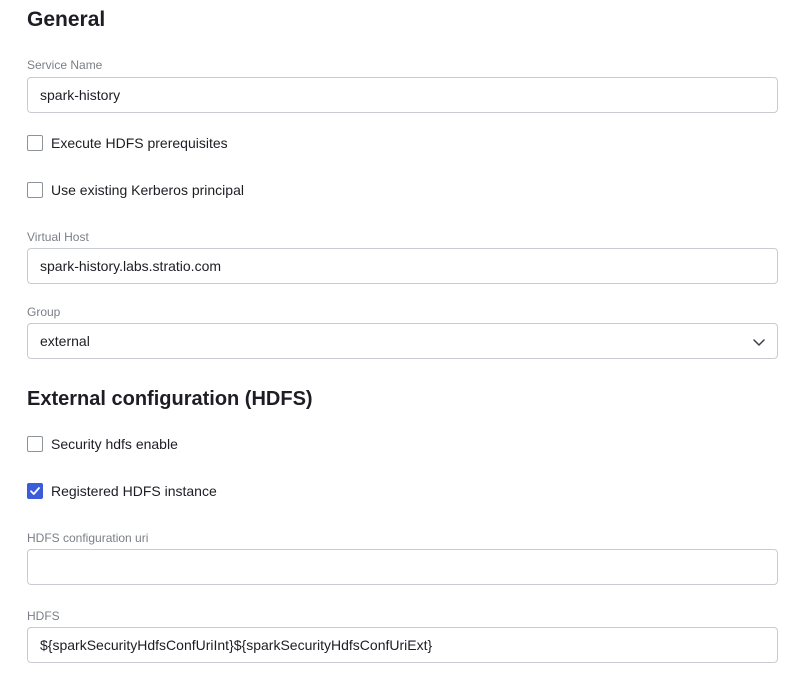 The height and width of the screenshot is (677, 807). I want to click on service-name-label: Service Name, so click(65, 65).